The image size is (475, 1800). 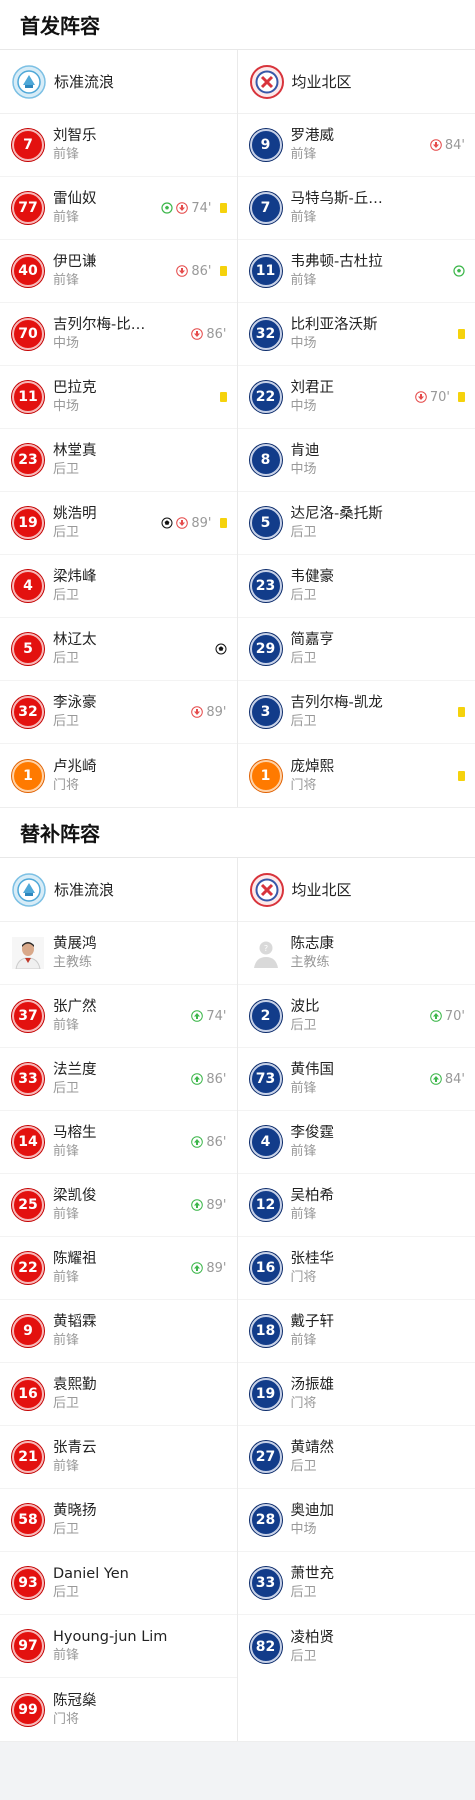 I want to click on jersey-number-badge: 93, so click(x=28, y=1583).